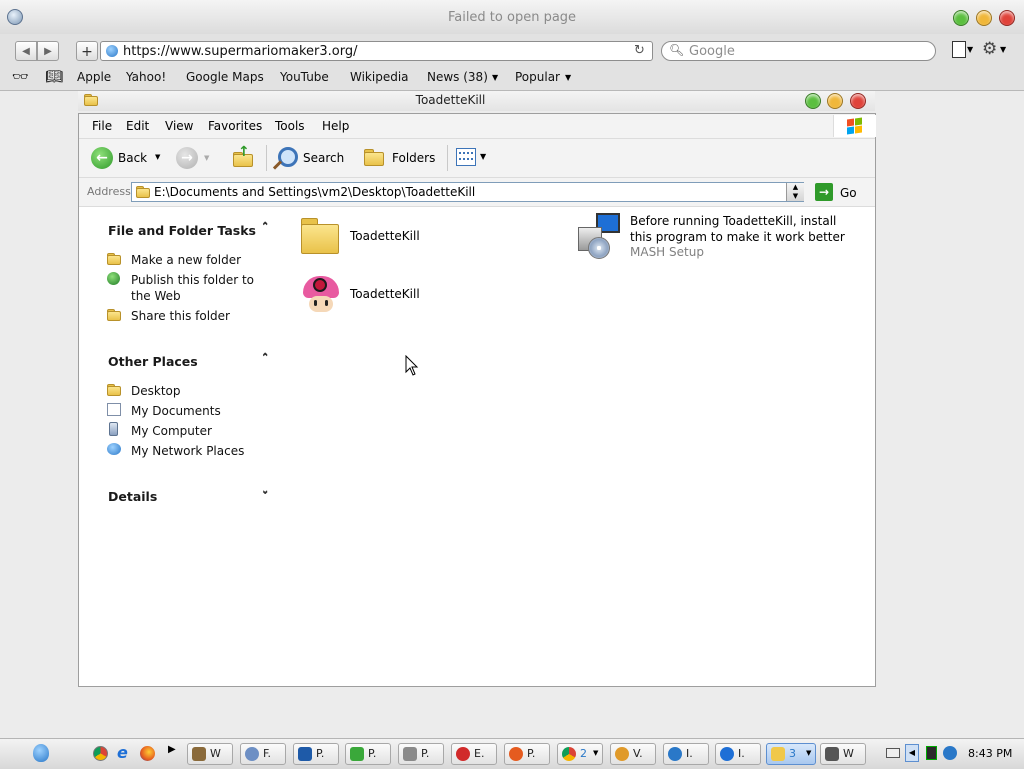 The height and width of the screenshot is (769, 1024). I want to click on place-my-network-places: My Network Places, so click(187, 451).